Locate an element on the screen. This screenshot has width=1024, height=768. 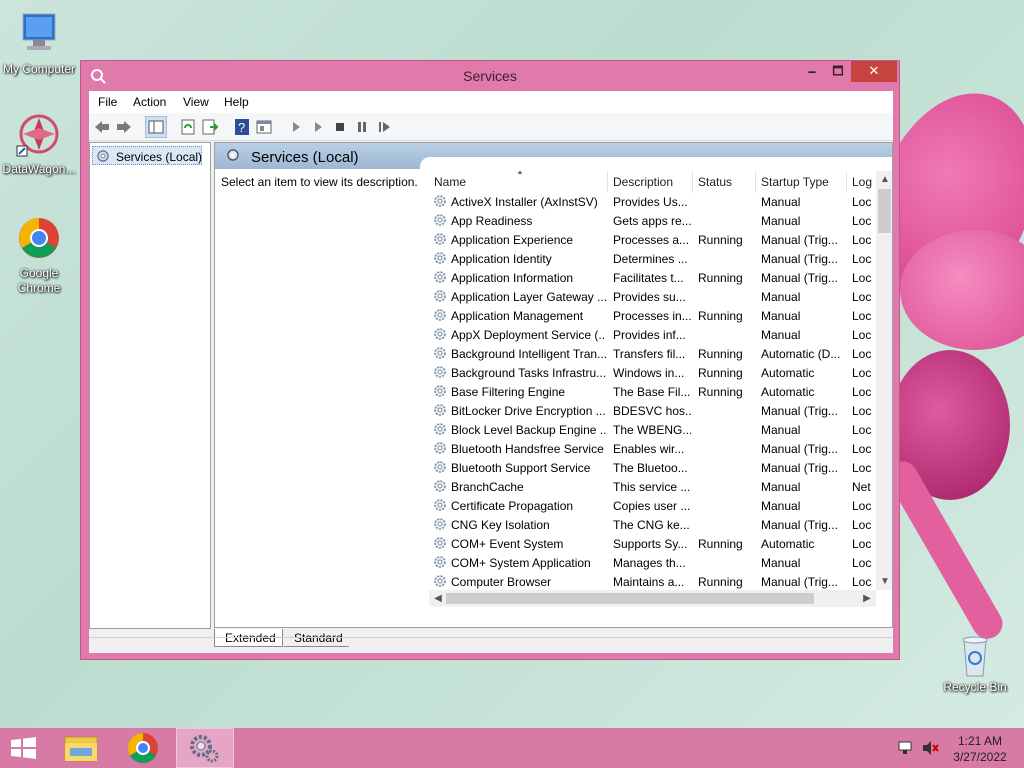
help-icon: ? is located at coordinates (242, 127).